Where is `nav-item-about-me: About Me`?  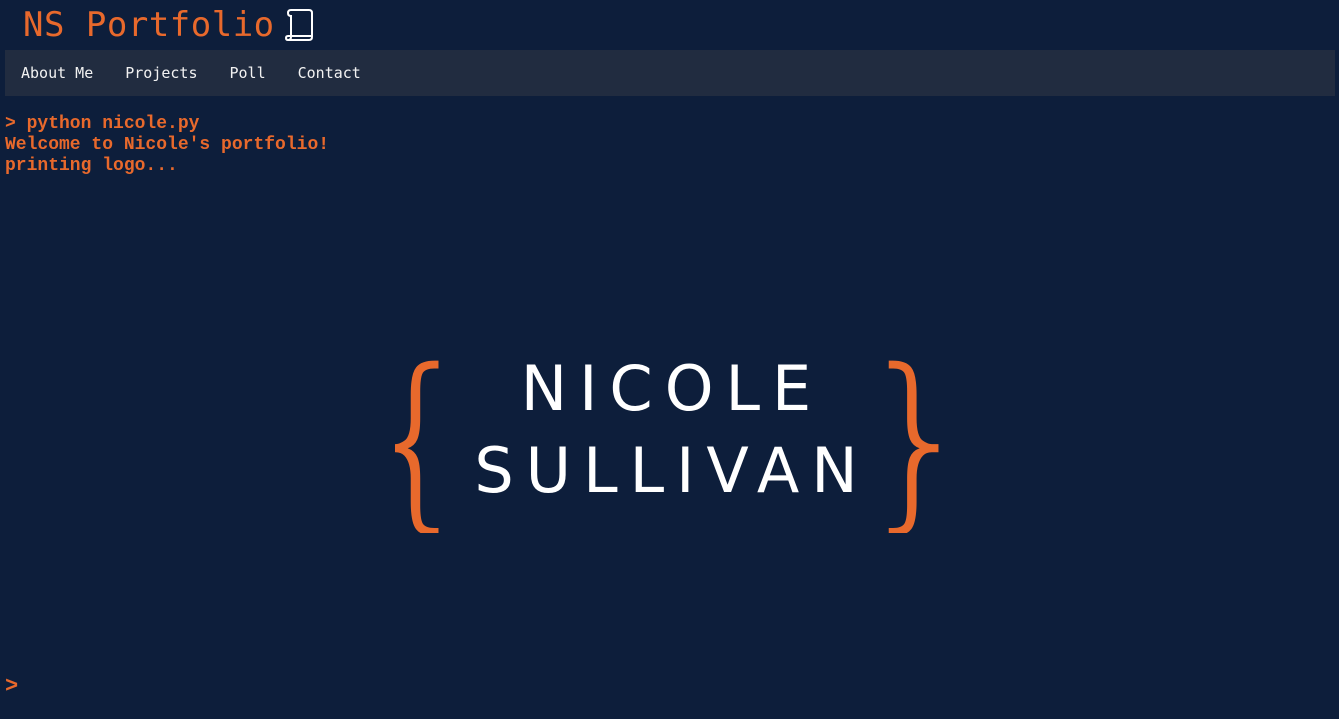
nav-item-about-me: About Me is located at coordinates (57, 73).